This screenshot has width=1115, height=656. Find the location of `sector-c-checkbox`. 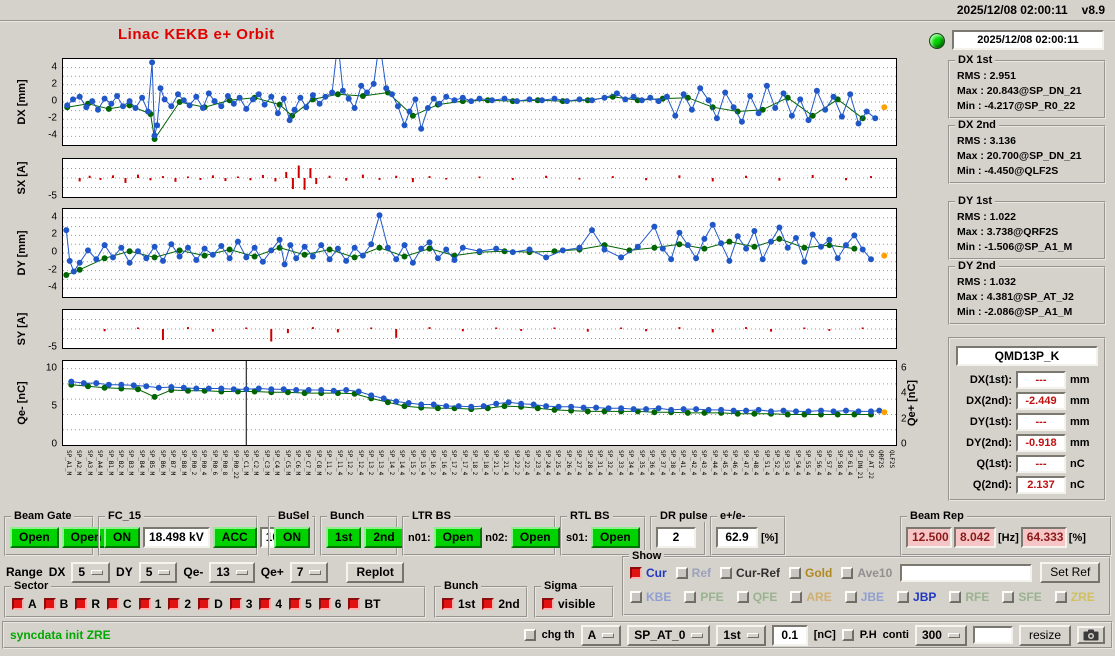

sector-c-checkbox is located at coordinates (113, 604).